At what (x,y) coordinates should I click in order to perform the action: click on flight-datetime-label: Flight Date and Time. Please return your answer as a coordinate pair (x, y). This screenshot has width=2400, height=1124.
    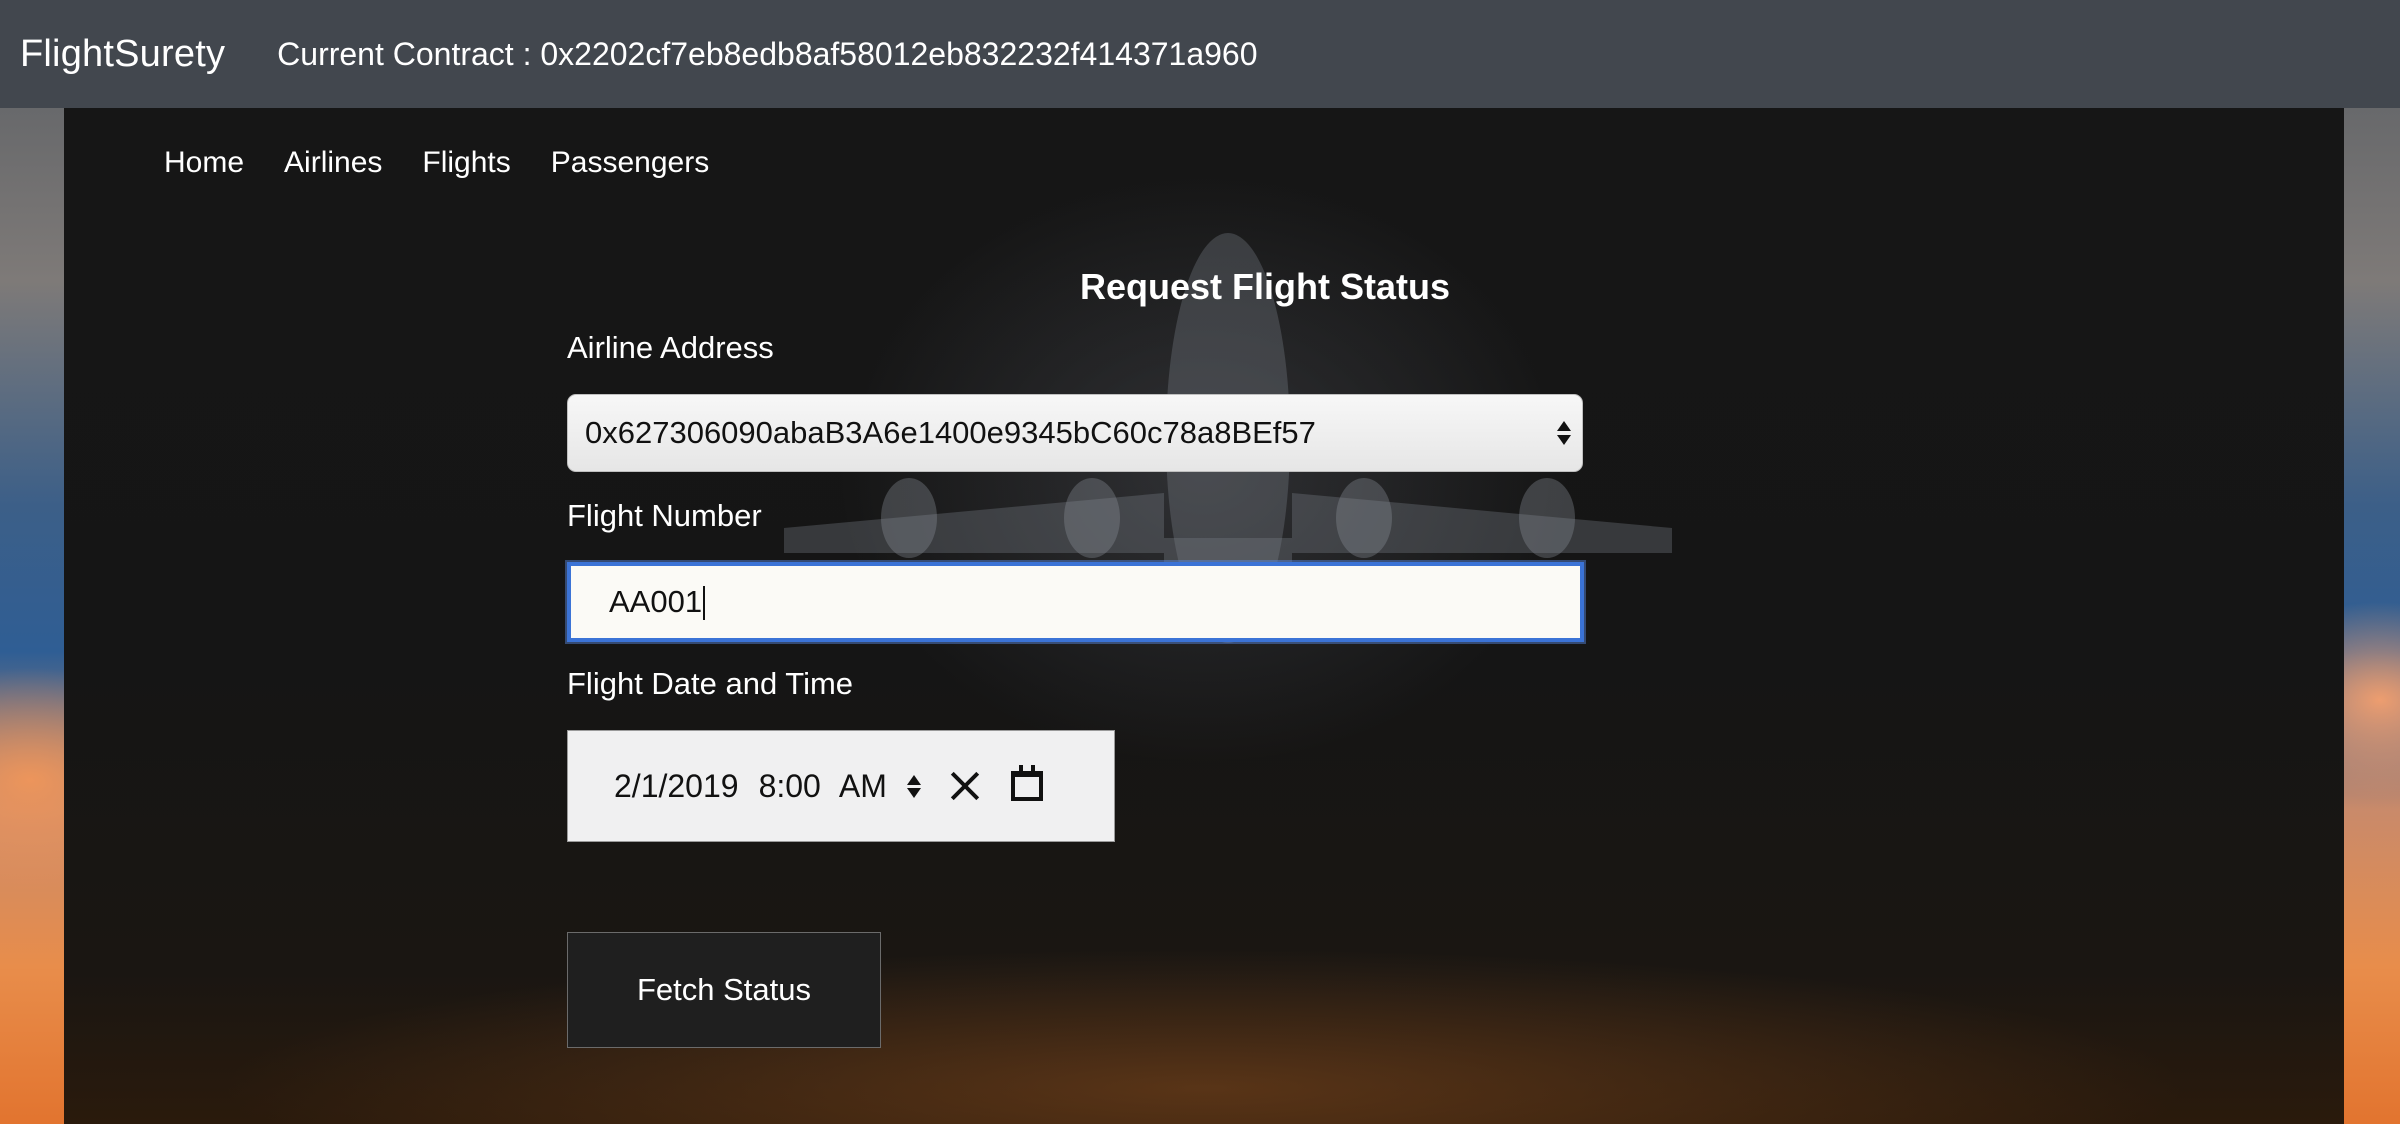
    Looking at the image, I should click on (710, 683).